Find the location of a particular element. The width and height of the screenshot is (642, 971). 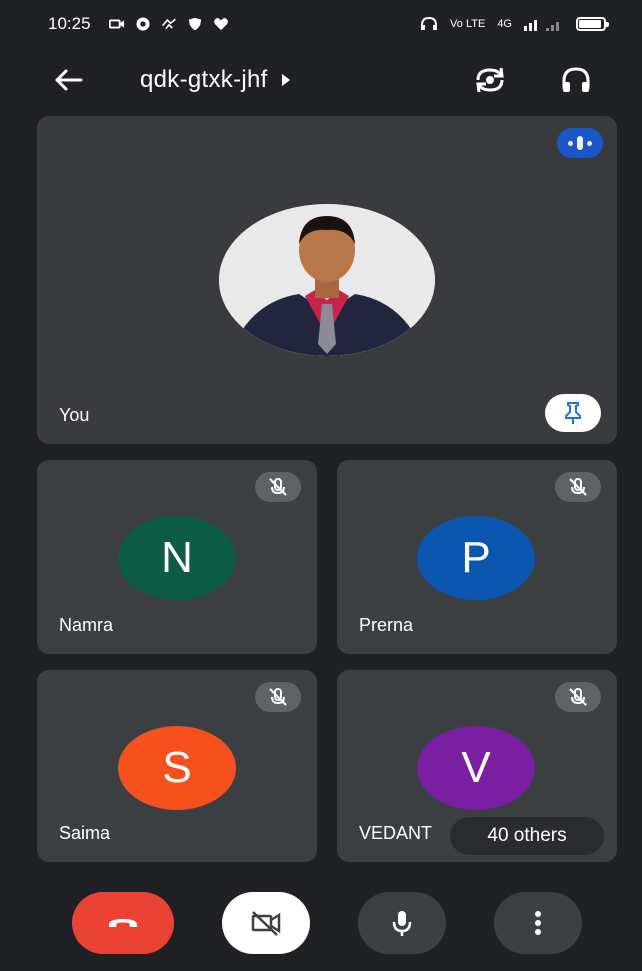

participant-initial: S is located at coordinates (177, 767).